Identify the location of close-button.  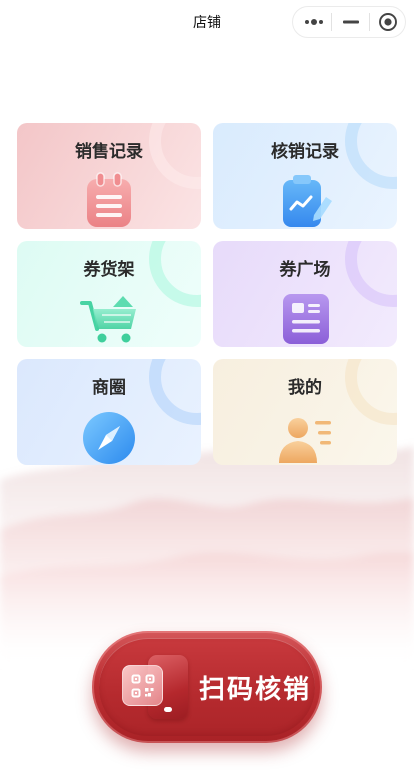
(388, 22).